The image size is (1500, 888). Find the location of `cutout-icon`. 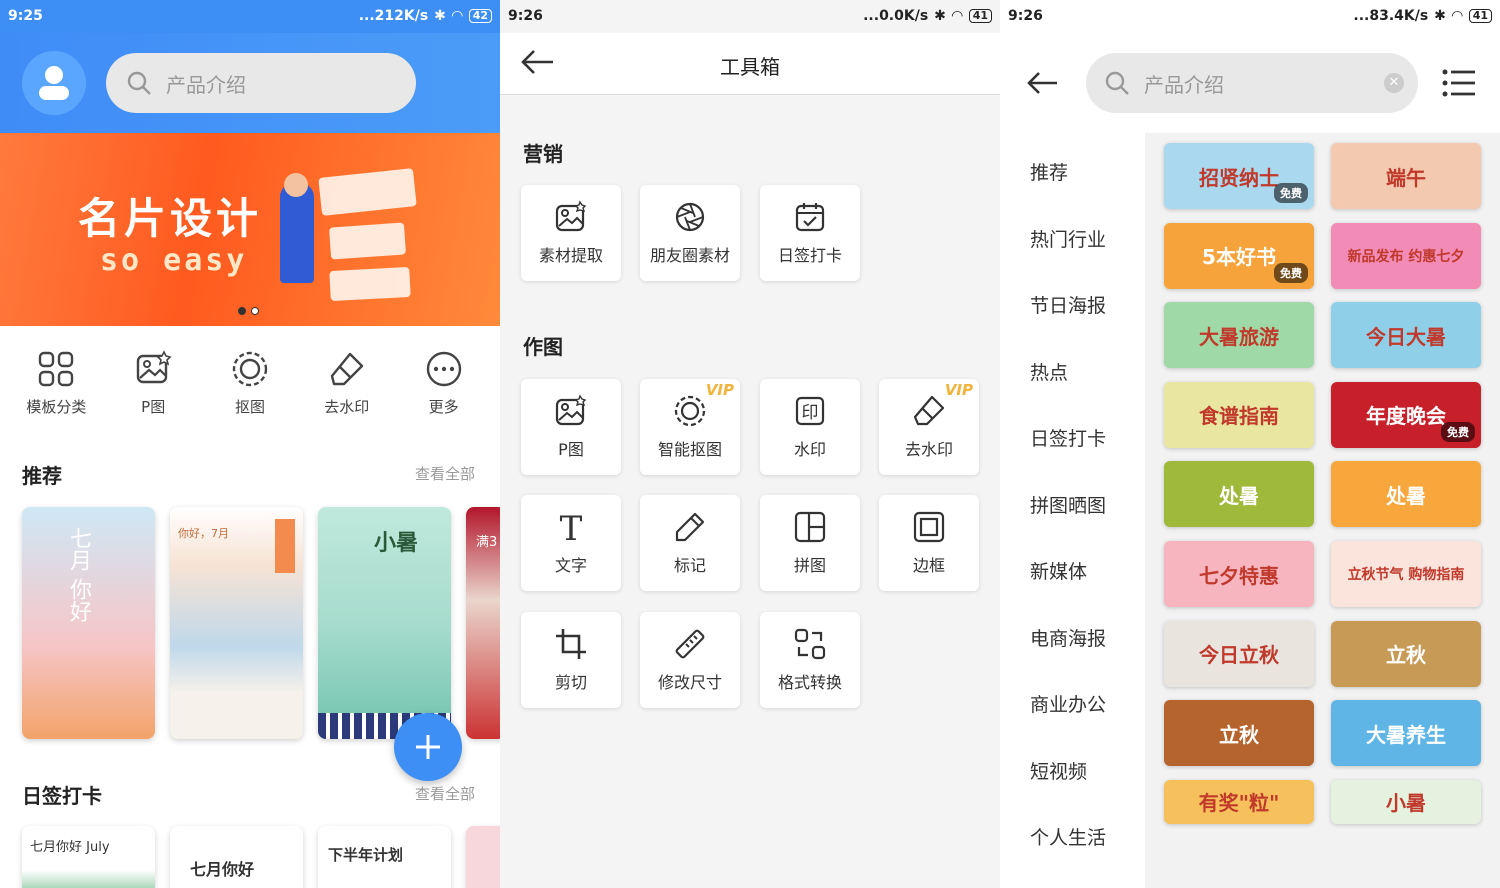

cutout-icon is located at coordinates (250, 369).